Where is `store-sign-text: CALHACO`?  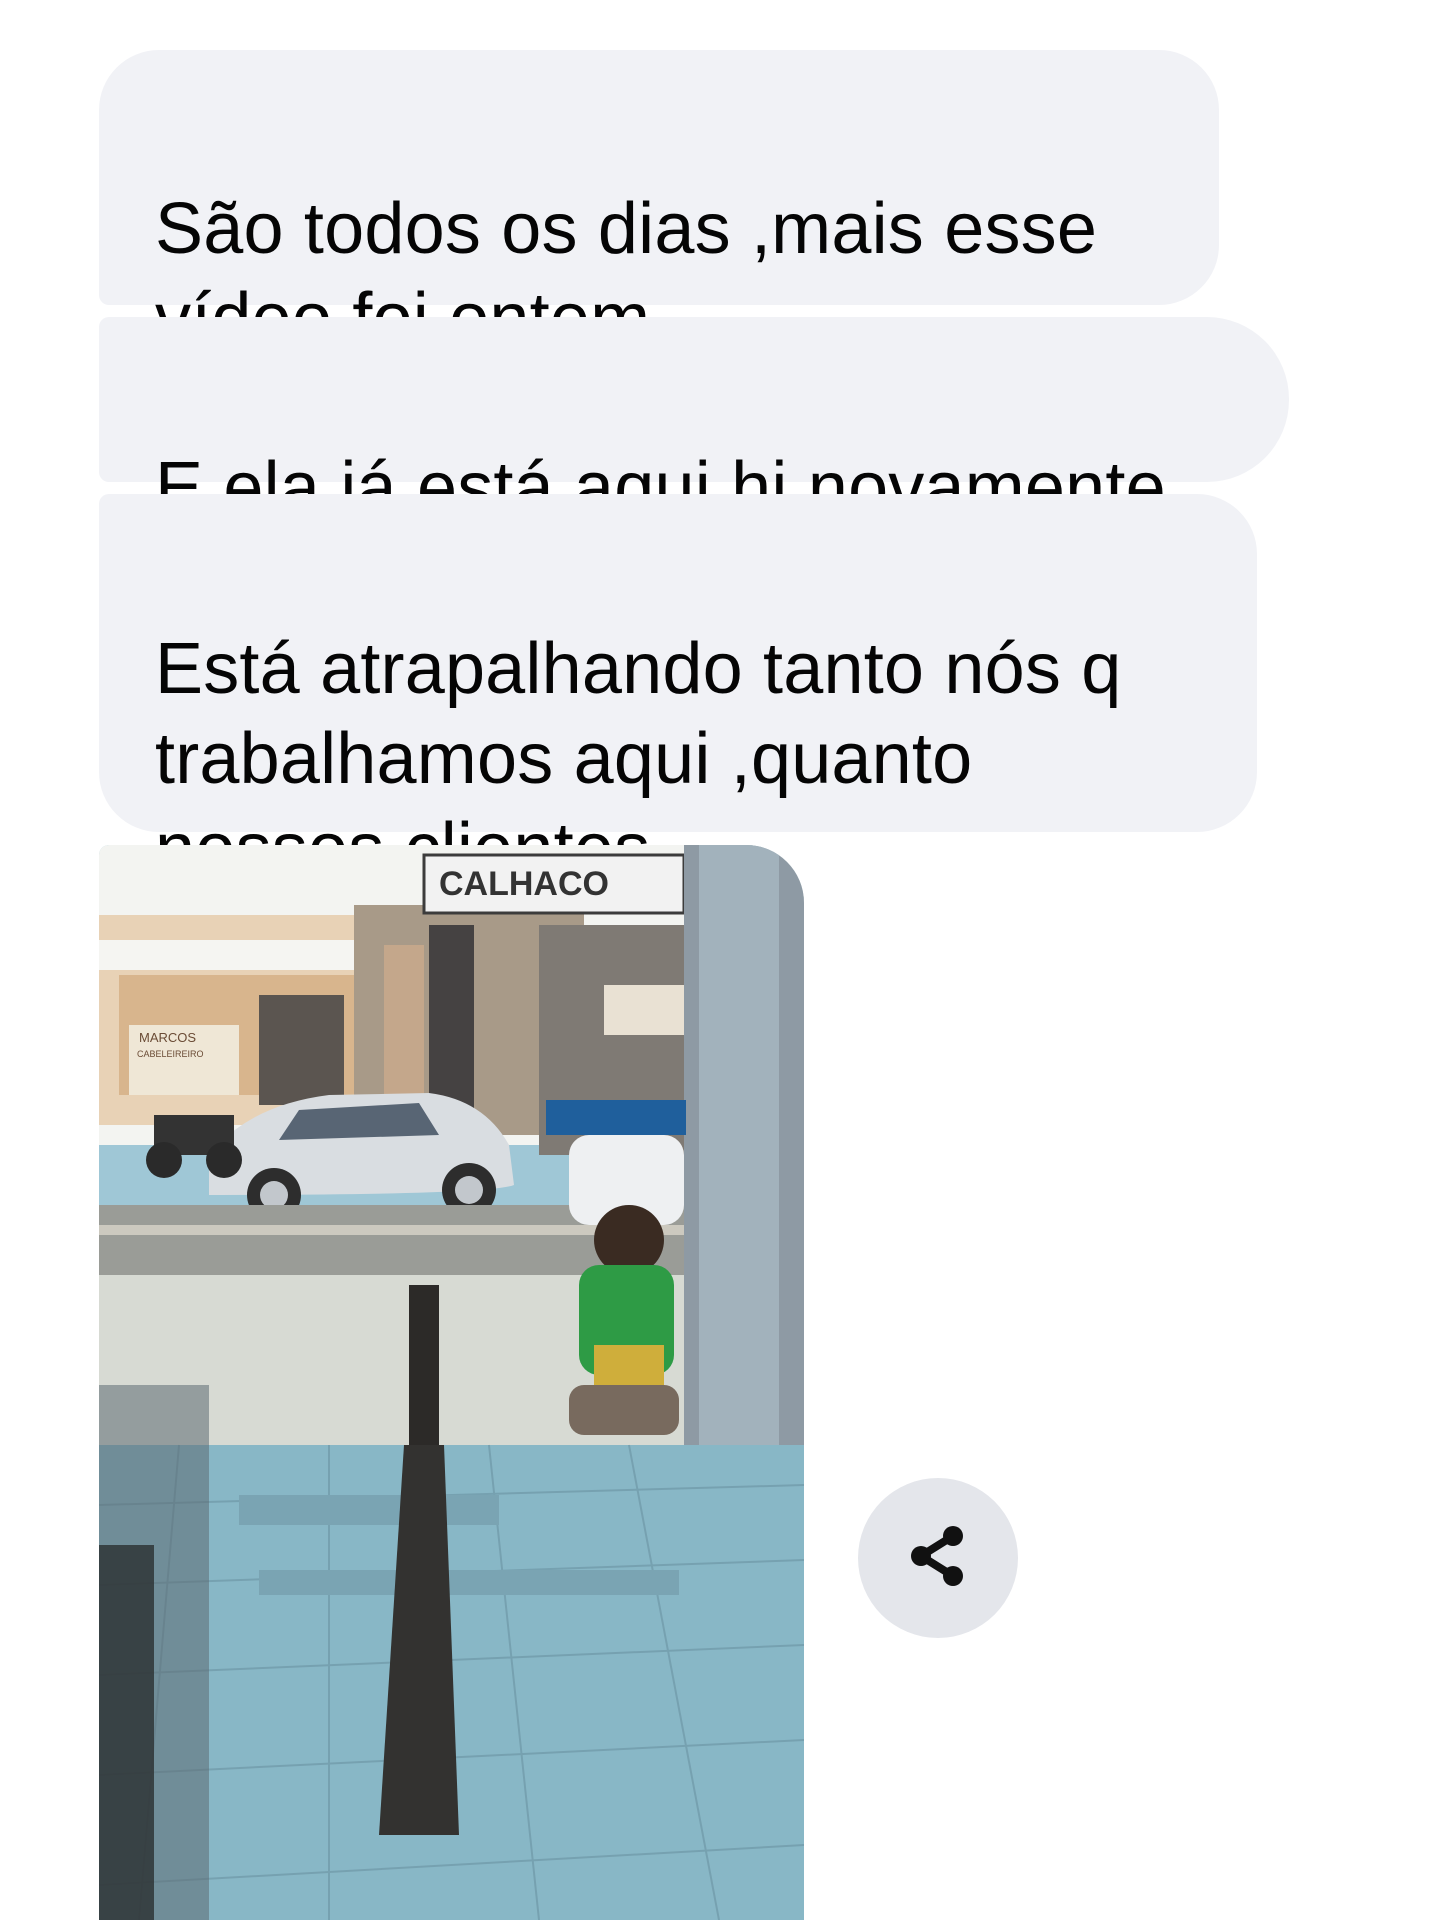
store-sign-text: CALHACO is located at coordinates (524, 884).